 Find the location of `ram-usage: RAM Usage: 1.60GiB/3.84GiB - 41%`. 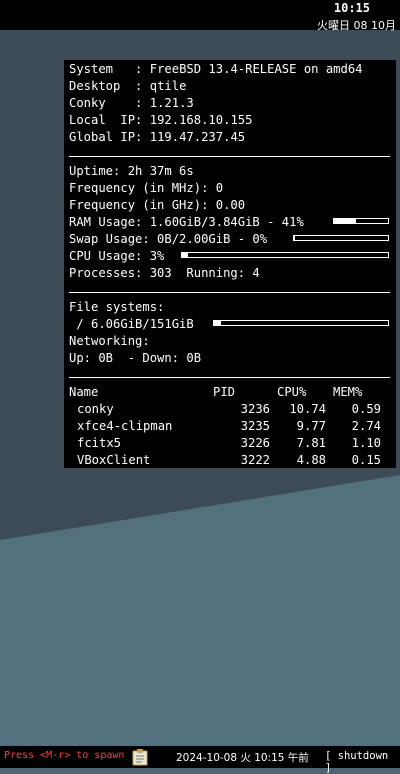

ram-usage: RAM Usage: 1.60GiB/3.84GiB - 41% is located at coordinates (186, 222).